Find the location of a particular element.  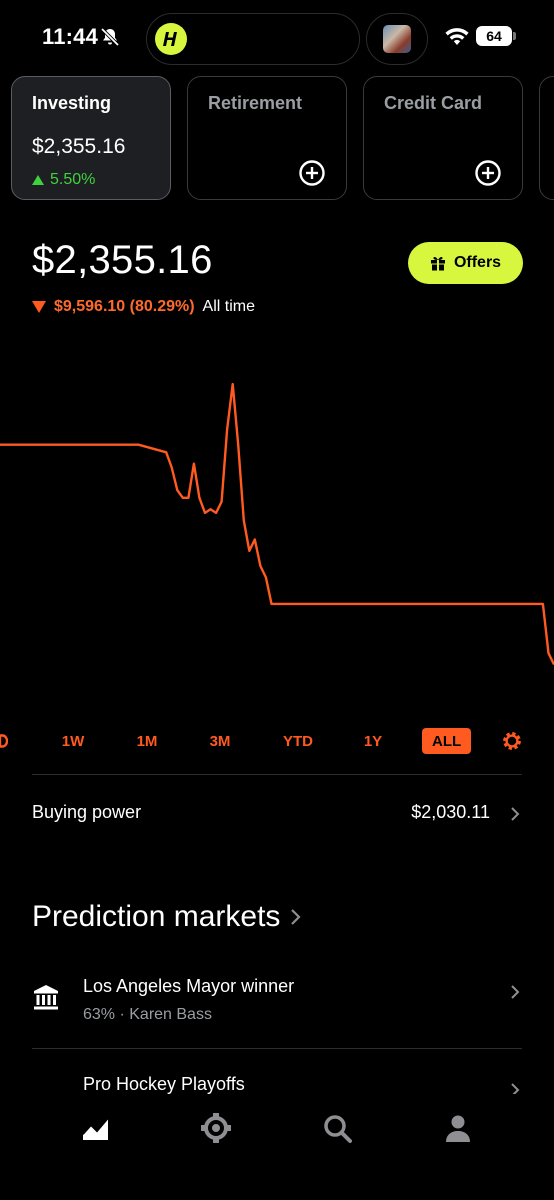

offers-button: Offers is located at coordinates (465, 263).